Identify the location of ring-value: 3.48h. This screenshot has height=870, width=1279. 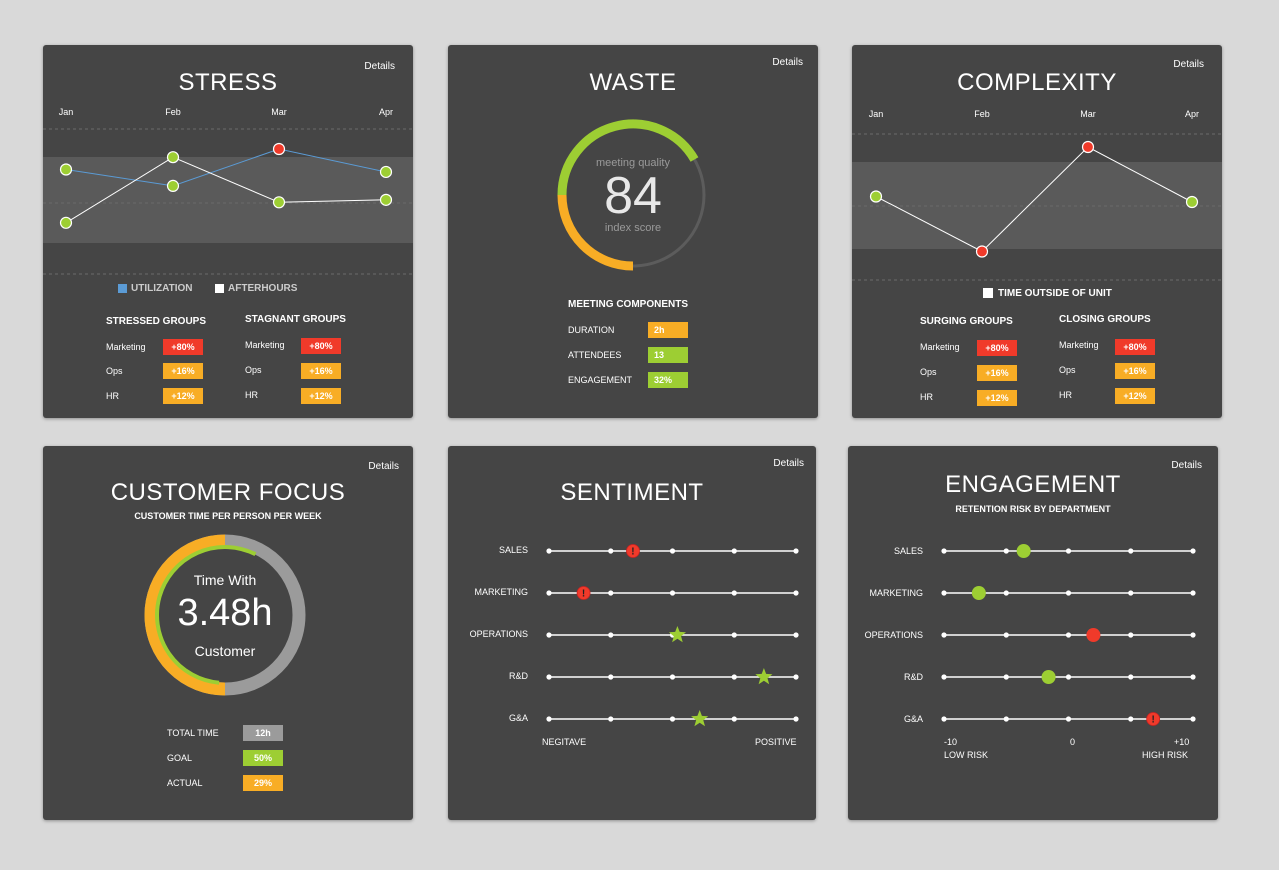
(225, 613).